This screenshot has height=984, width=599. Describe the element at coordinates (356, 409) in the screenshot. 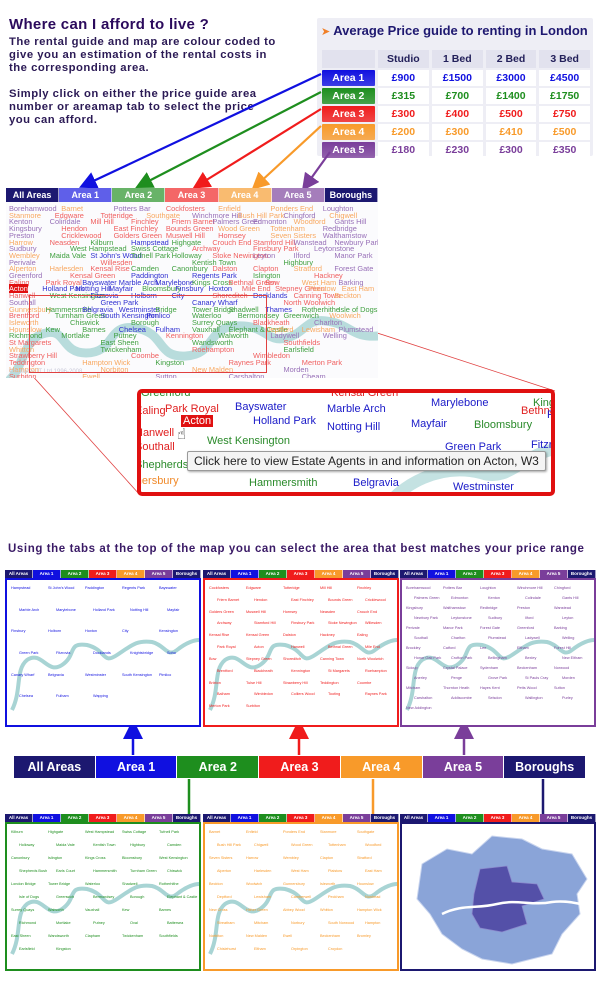

I see `zoom-place-link: Marble Arch` at that location.